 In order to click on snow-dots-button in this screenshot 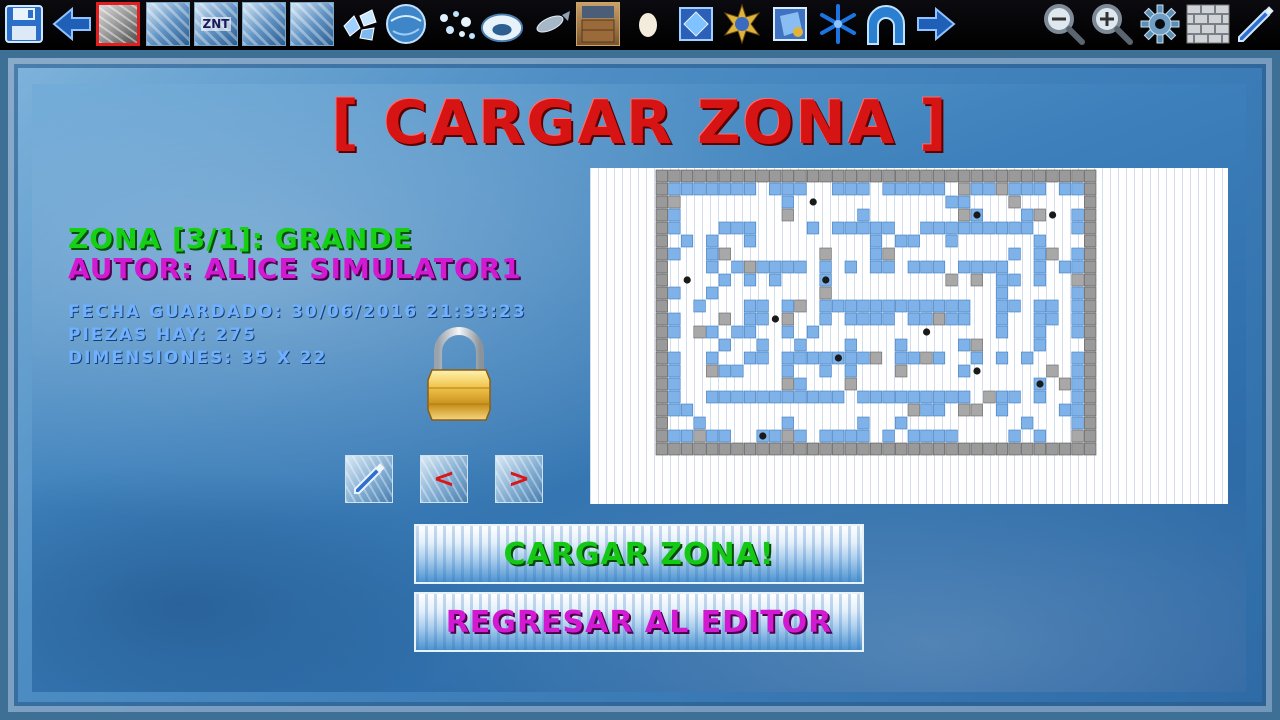, I will do `click(456, 24)`.